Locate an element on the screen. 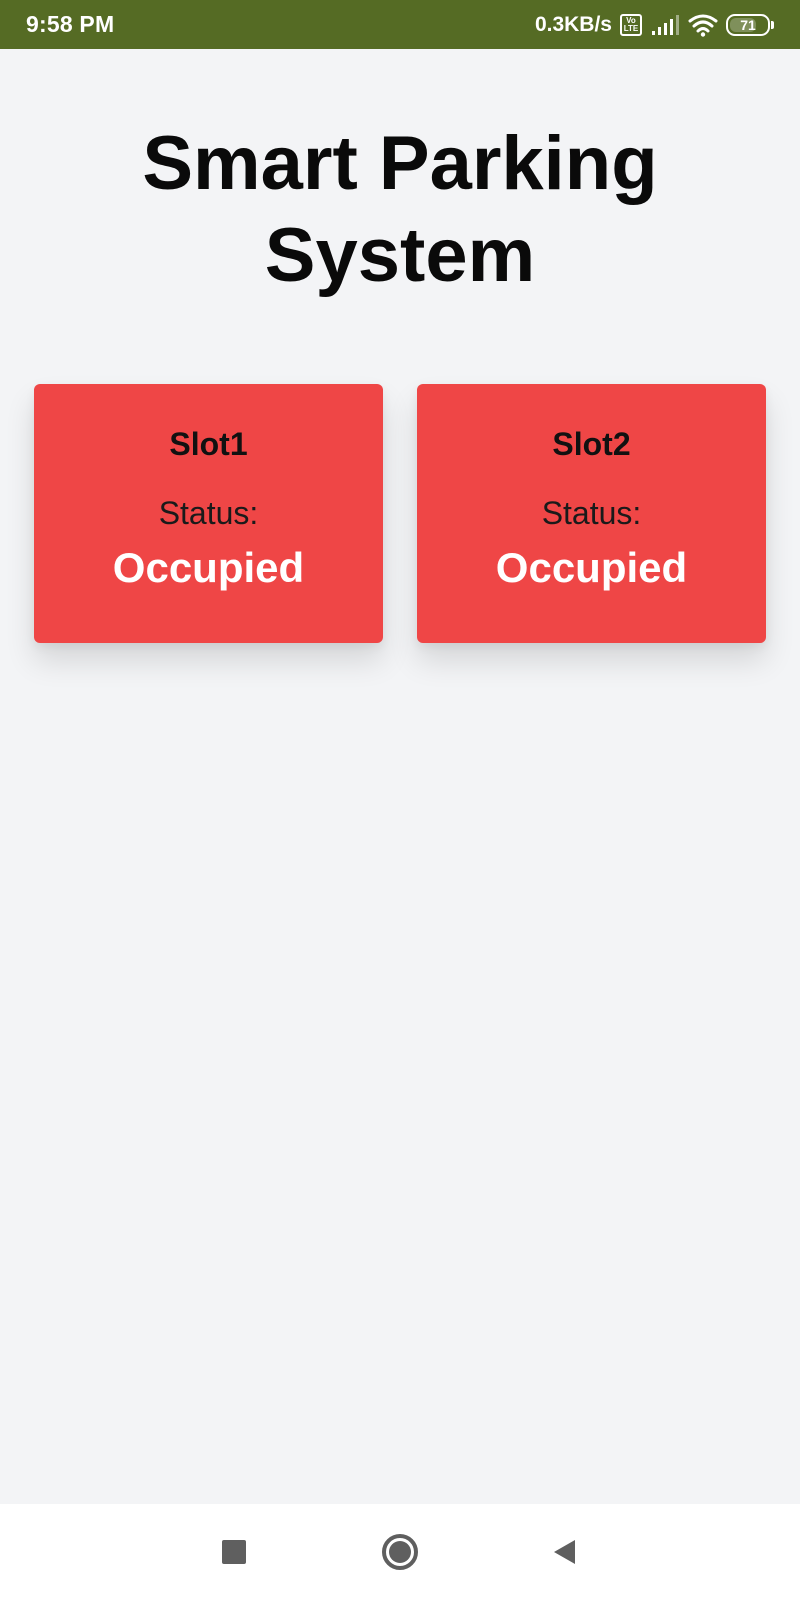 This screenshot has width=800, height=1600. battery-icon: 71 is located at coordinates (750, 24).